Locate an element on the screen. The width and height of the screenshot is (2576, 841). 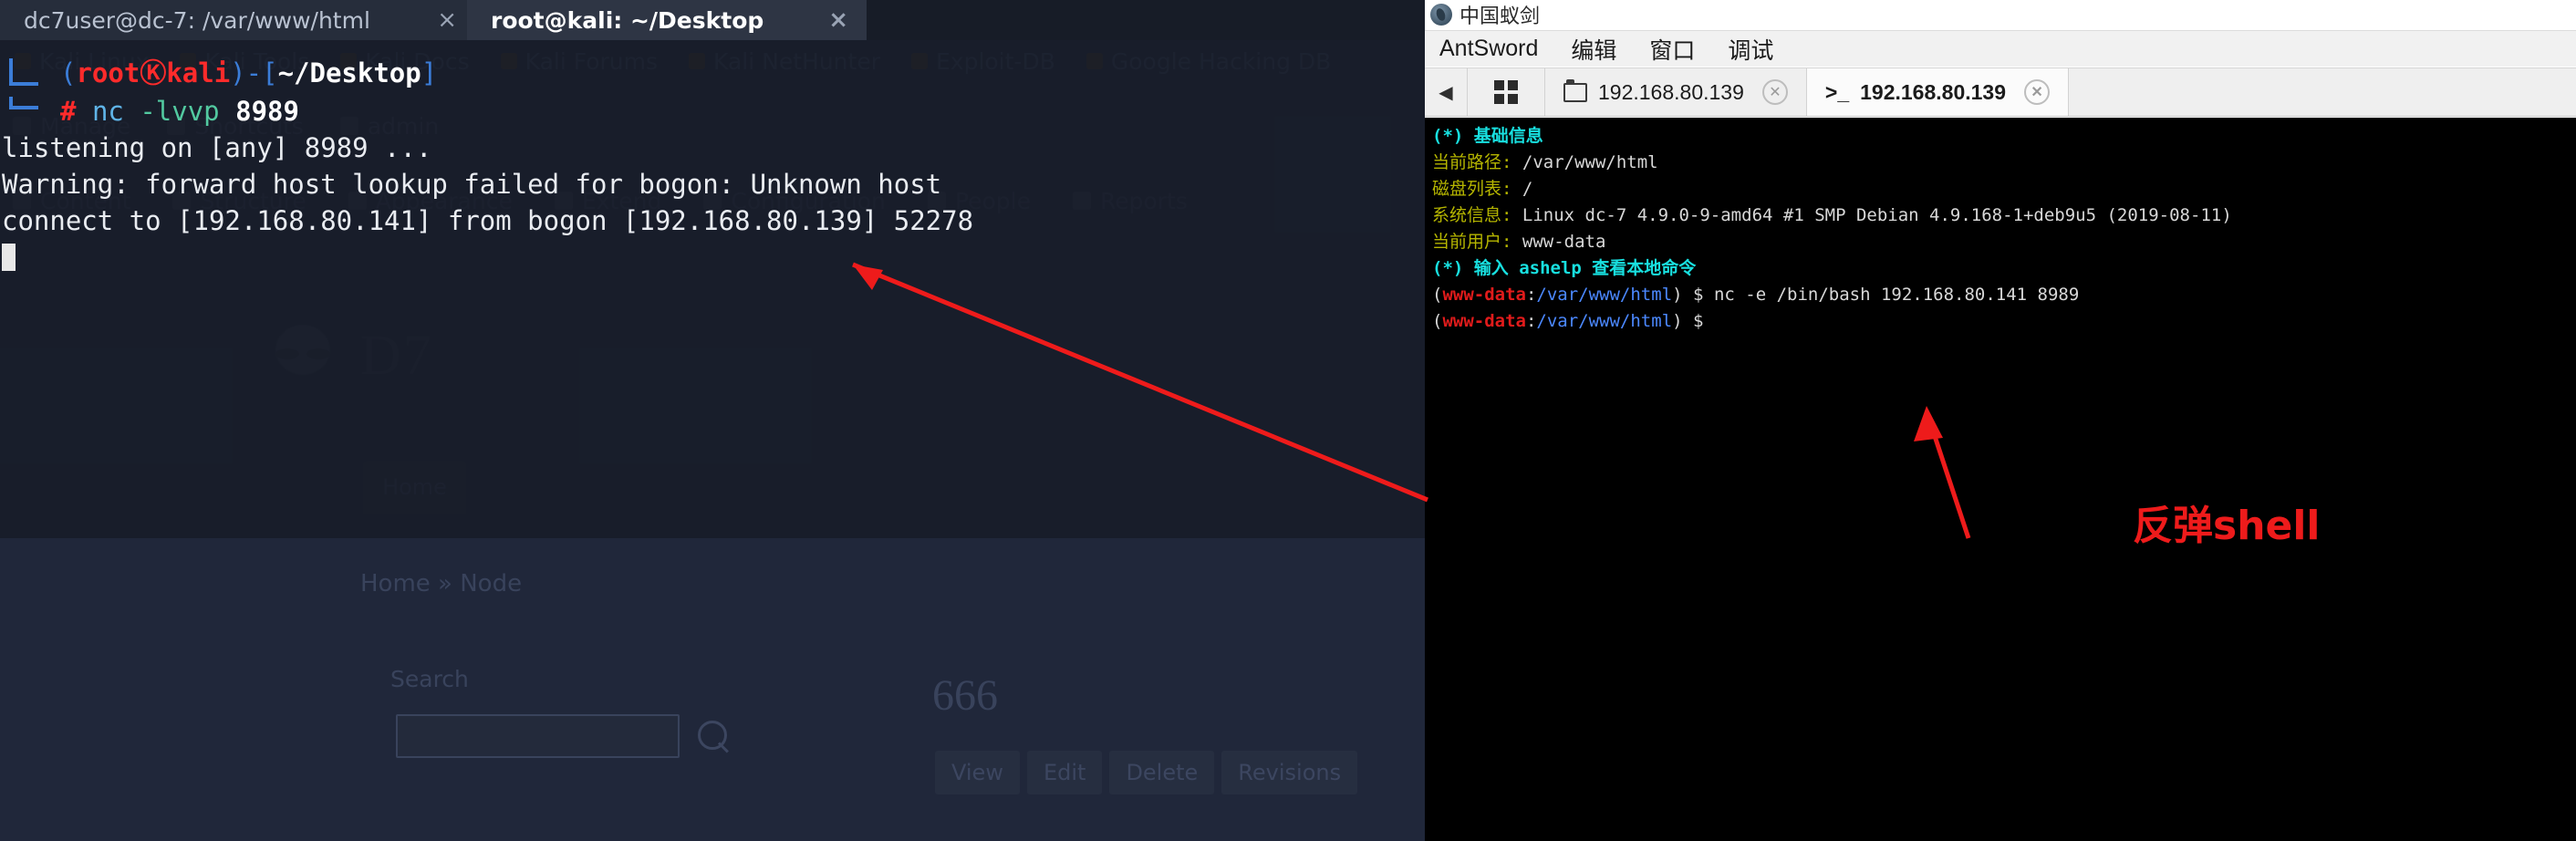
antsword-tab-bar: ◀ 192.168.80.139 ✕ >_ 192.168.80.139 ✕ is located at coordinates (2000, 92).